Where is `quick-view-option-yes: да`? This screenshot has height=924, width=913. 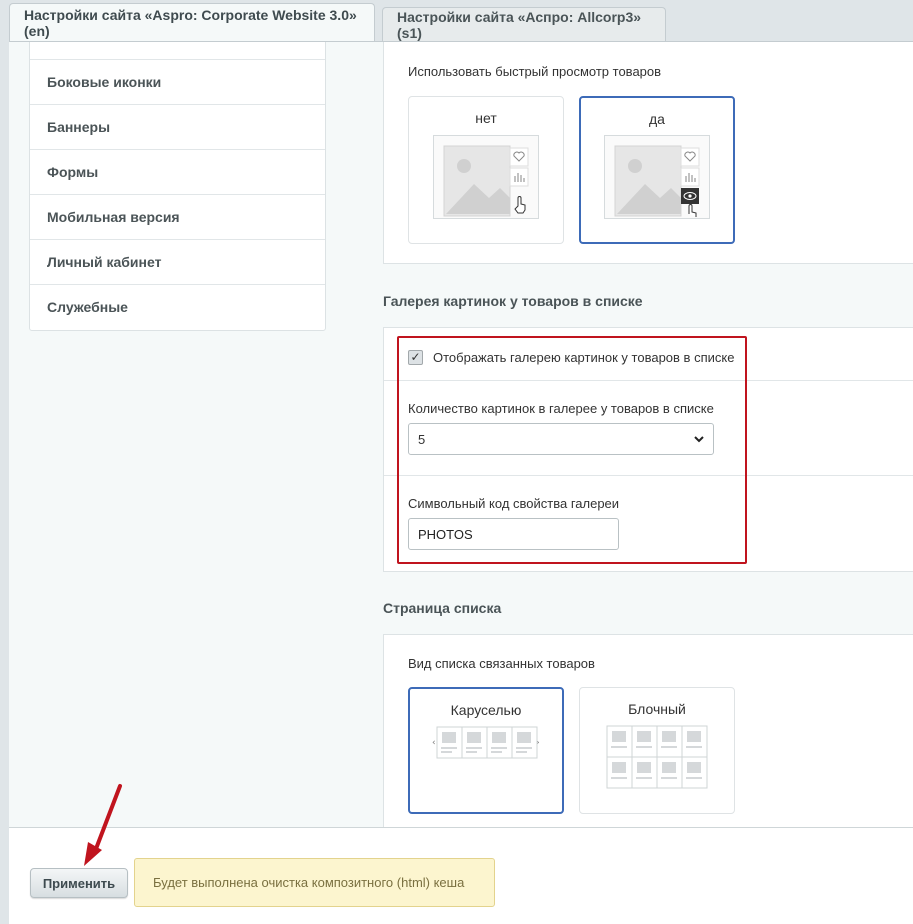
quick-view-option-yes: да is located at coordinates (657, 170).